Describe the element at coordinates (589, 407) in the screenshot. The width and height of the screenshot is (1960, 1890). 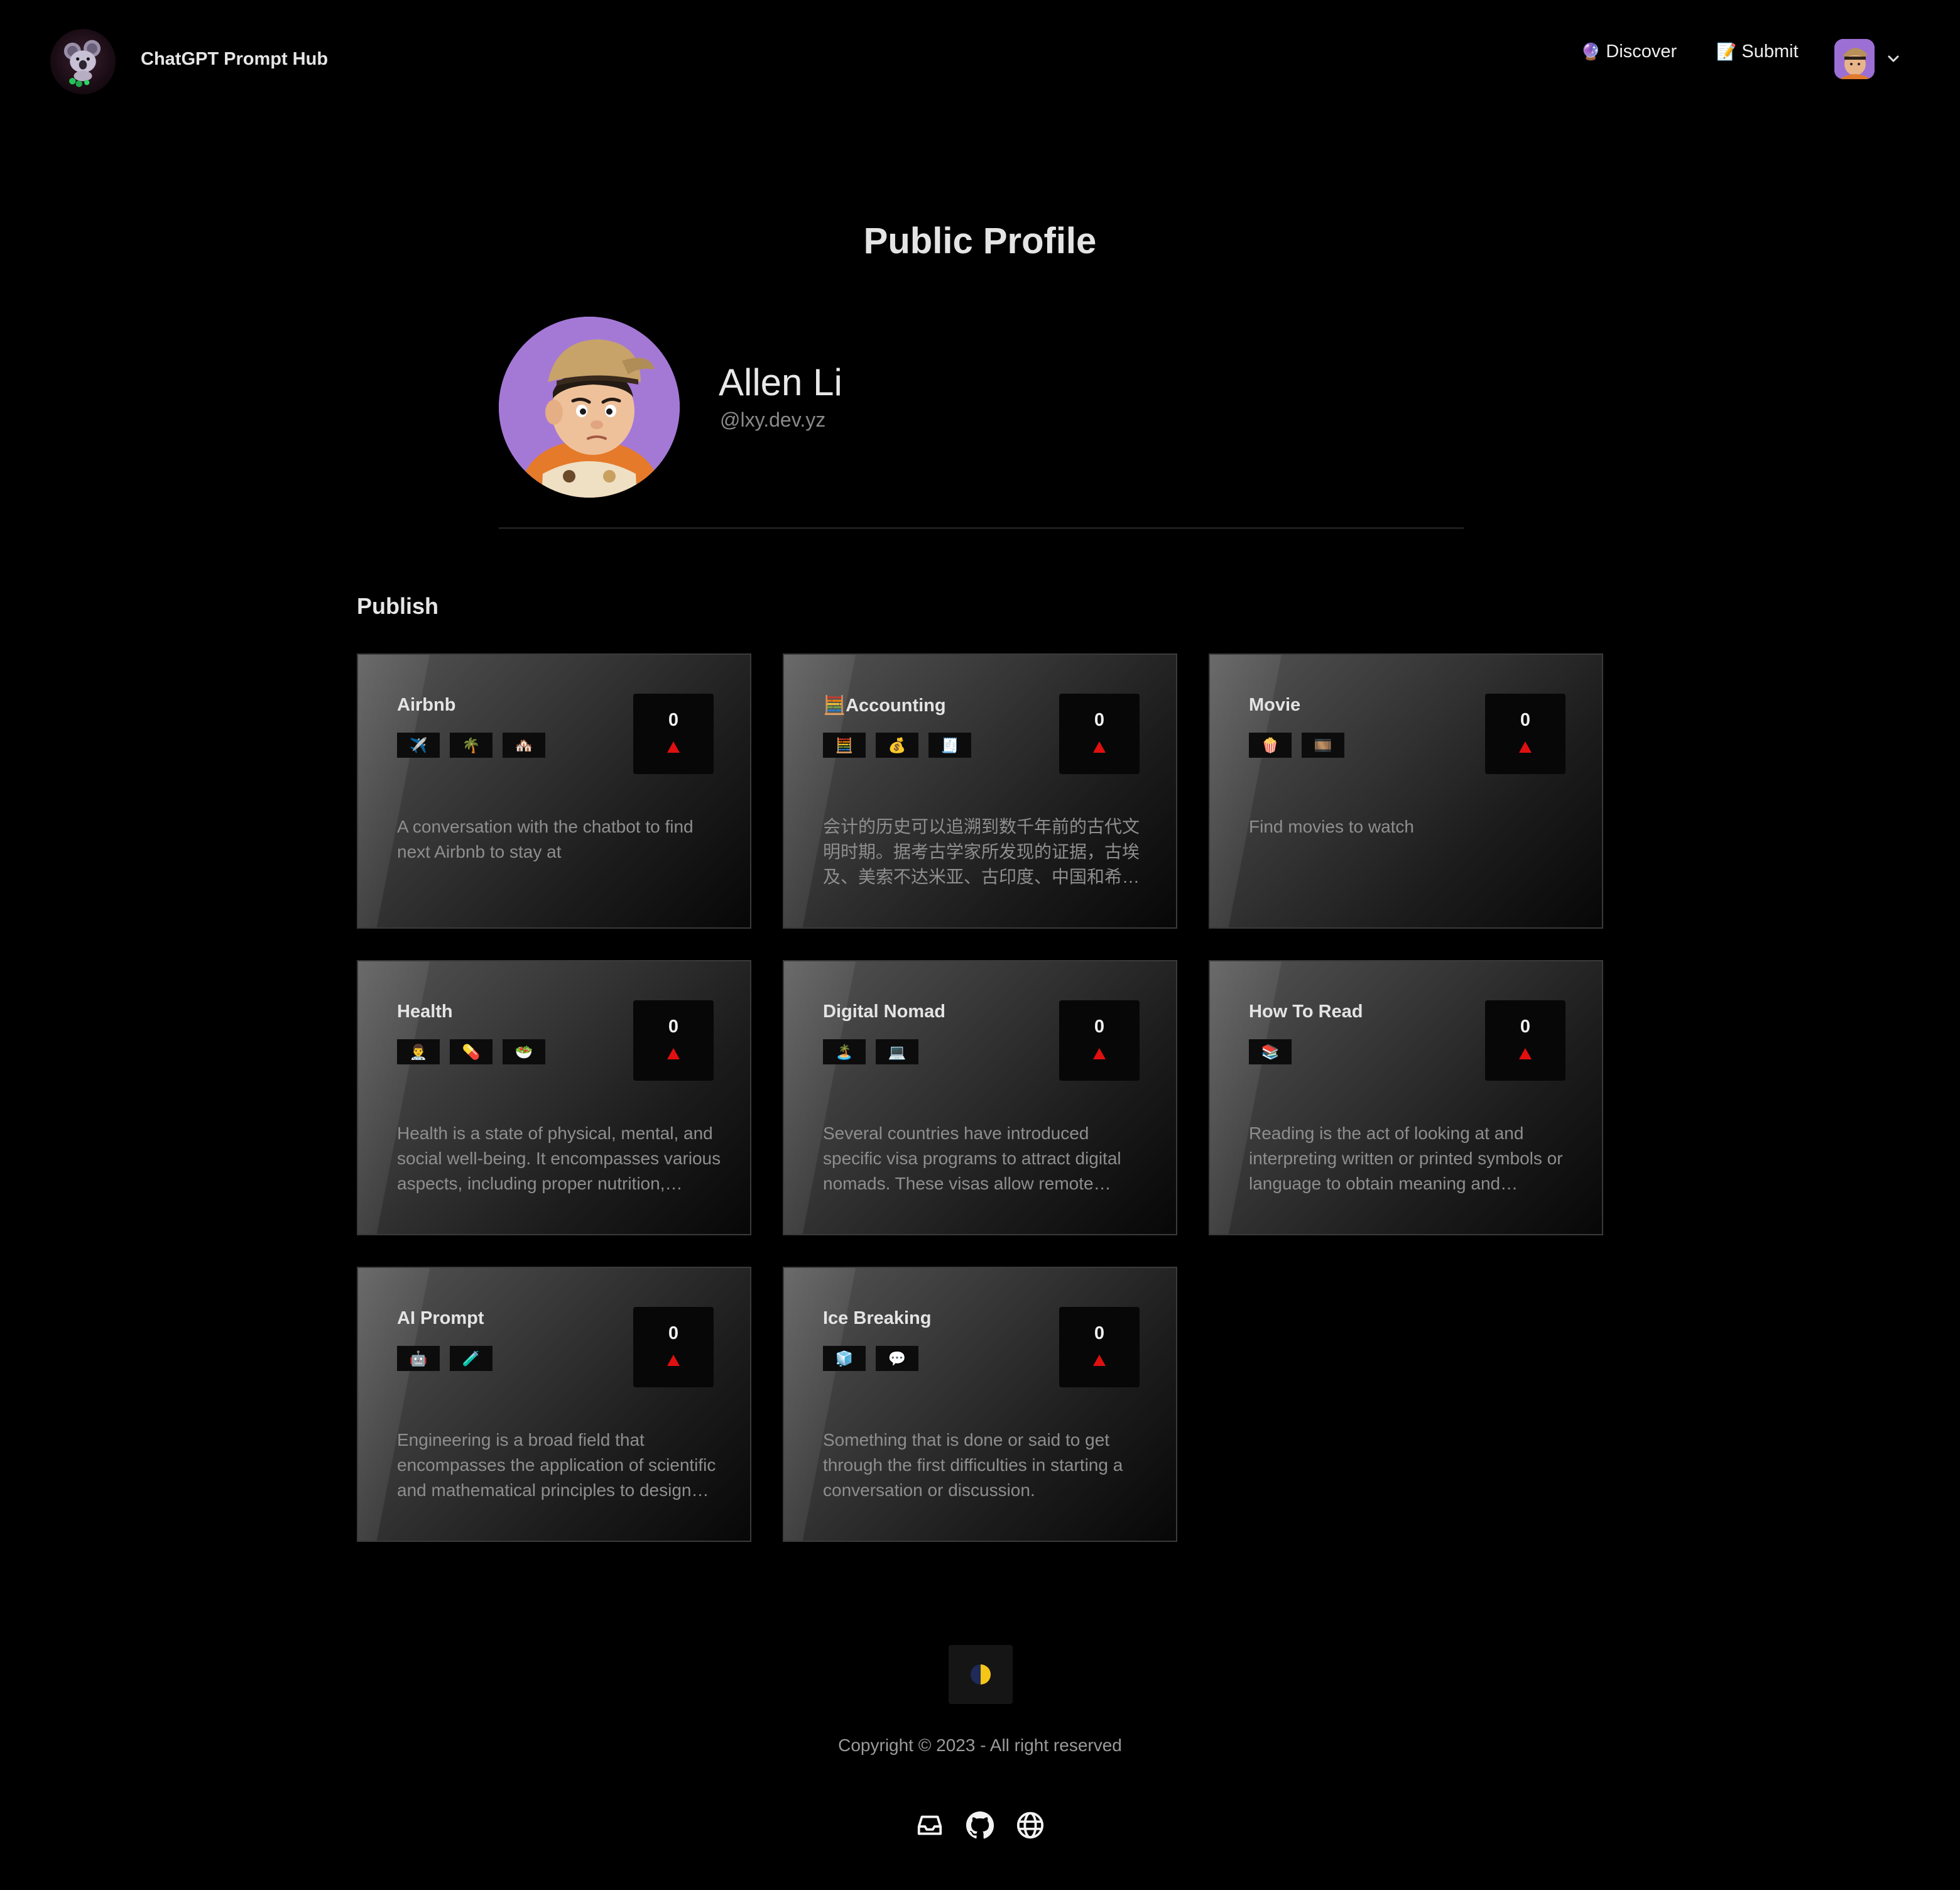
I see `profile-avatar` at that location.